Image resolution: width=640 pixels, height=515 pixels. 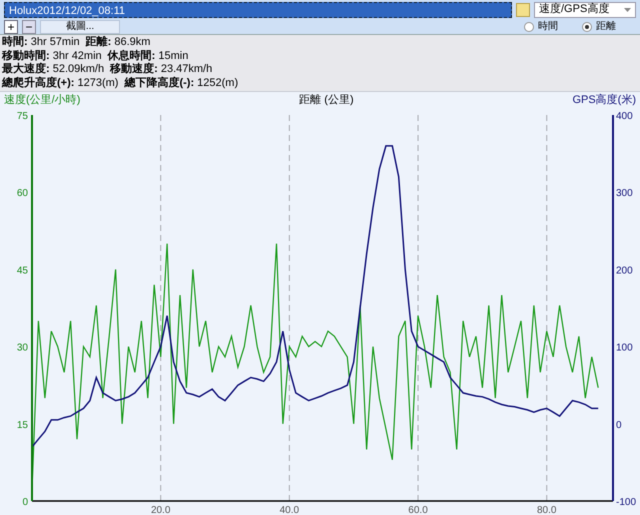 What do you see at coordinates (22, 270) in the screenshot?
I see `left-tick-label: 45` at bounding box center [22, 270].